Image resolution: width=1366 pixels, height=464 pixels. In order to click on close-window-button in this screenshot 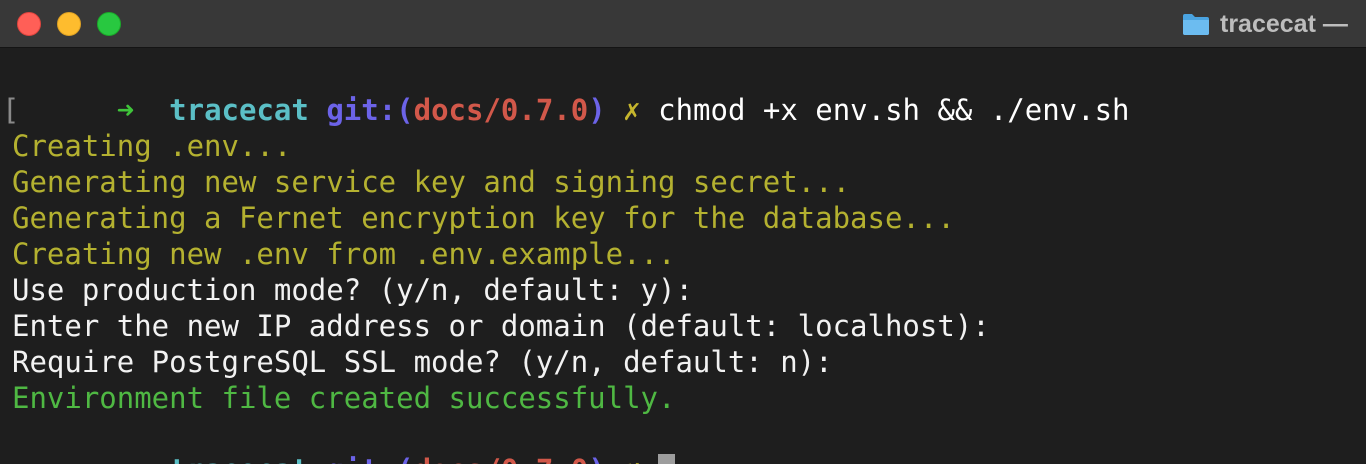, I will do `click(29, 24)`.